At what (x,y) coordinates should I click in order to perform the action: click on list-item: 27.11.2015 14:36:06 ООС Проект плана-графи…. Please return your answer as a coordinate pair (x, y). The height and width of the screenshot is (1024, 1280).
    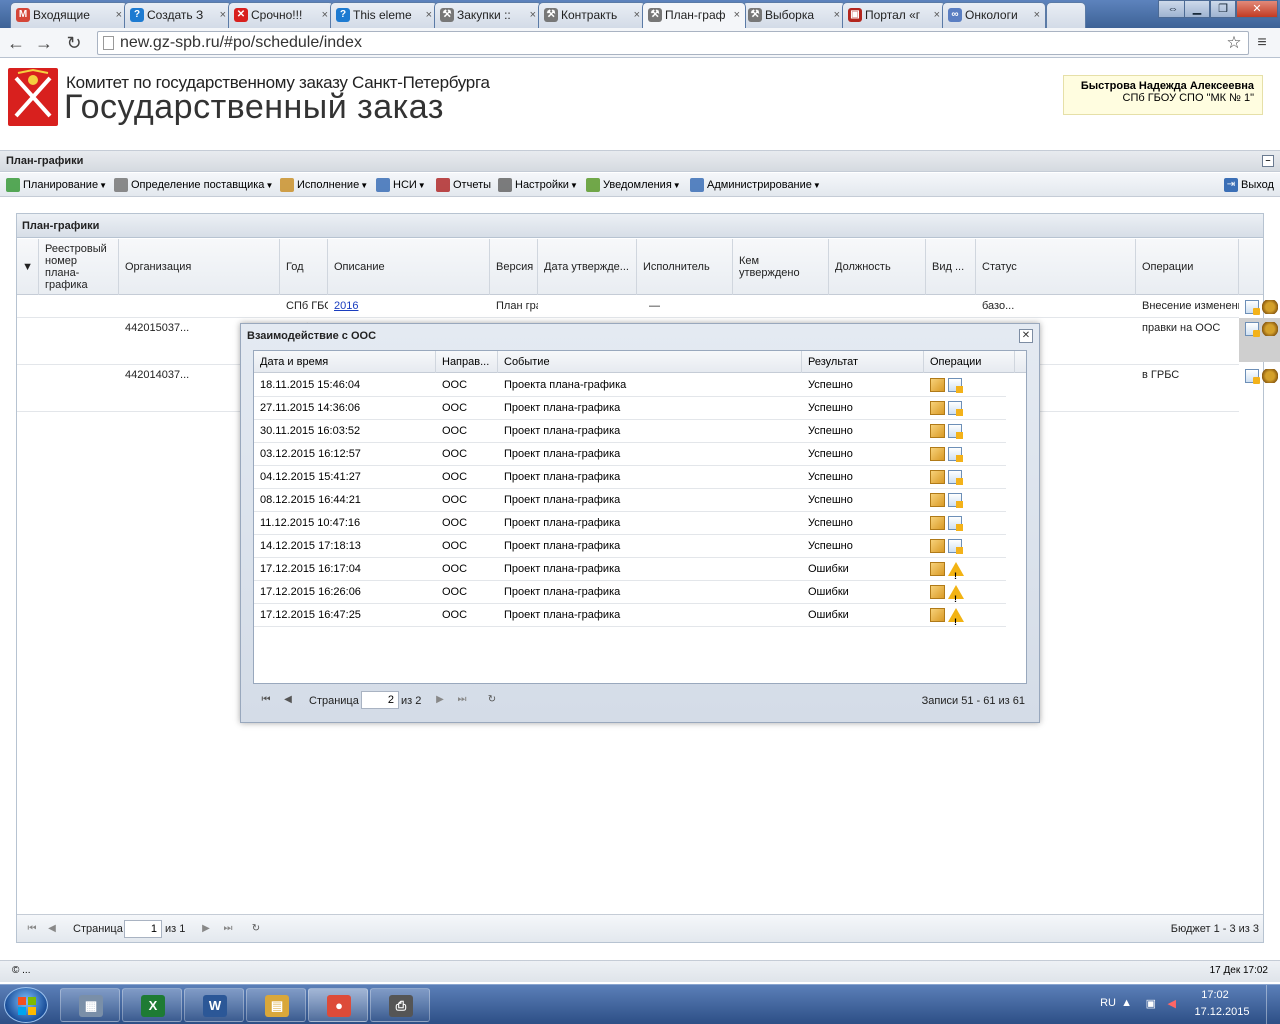
    Looking at the image, I should click on (630, 408).